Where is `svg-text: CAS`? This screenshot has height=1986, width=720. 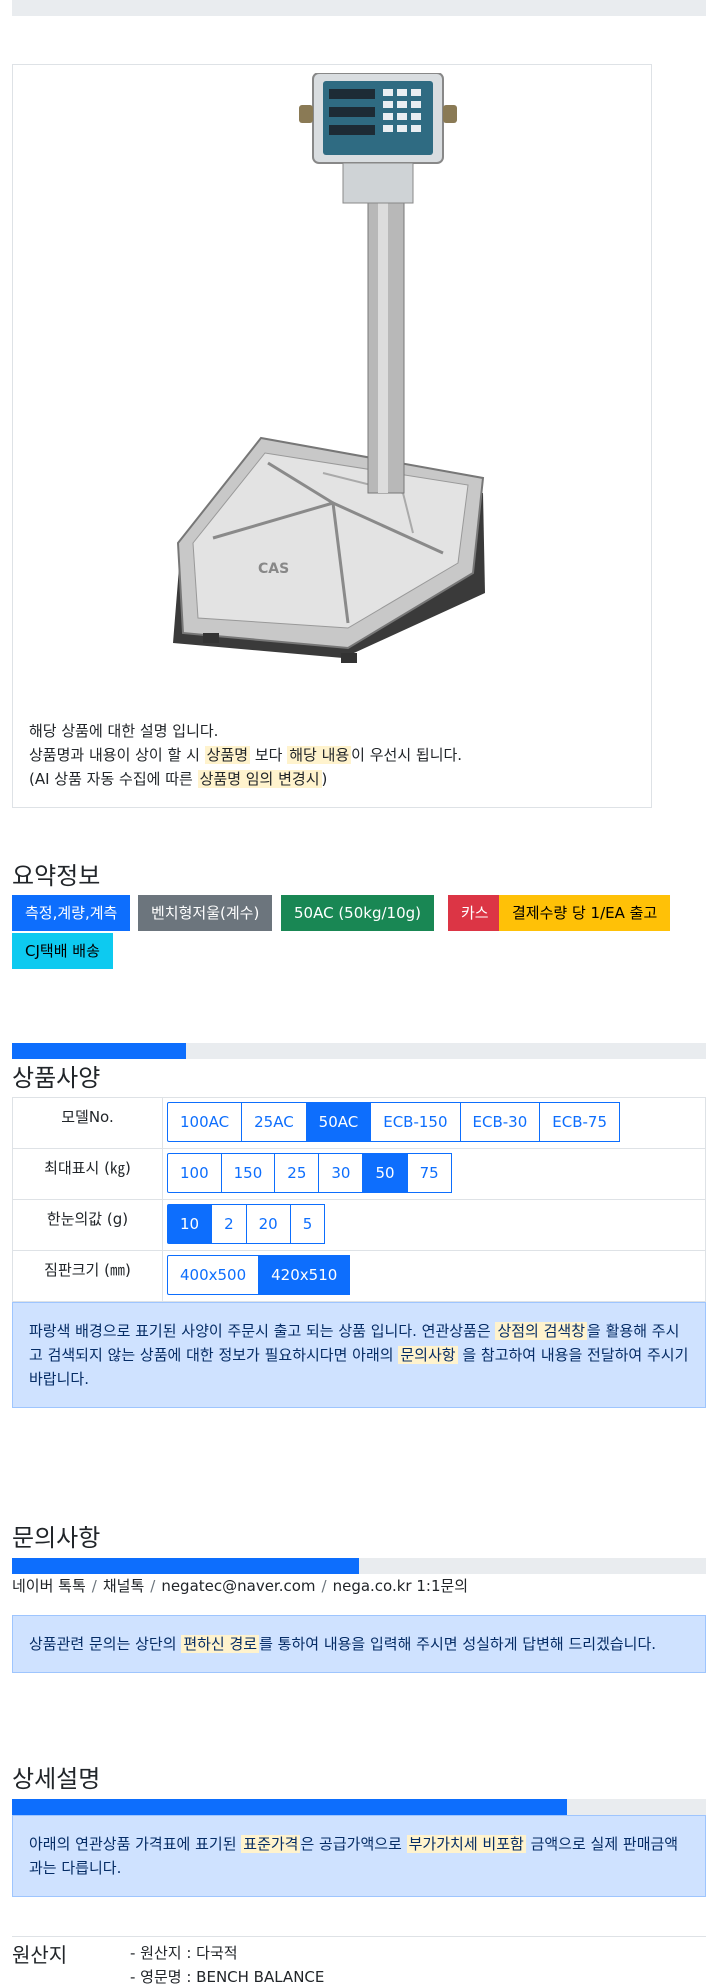 svg-text: CAS is located at coordinates (273, 569).